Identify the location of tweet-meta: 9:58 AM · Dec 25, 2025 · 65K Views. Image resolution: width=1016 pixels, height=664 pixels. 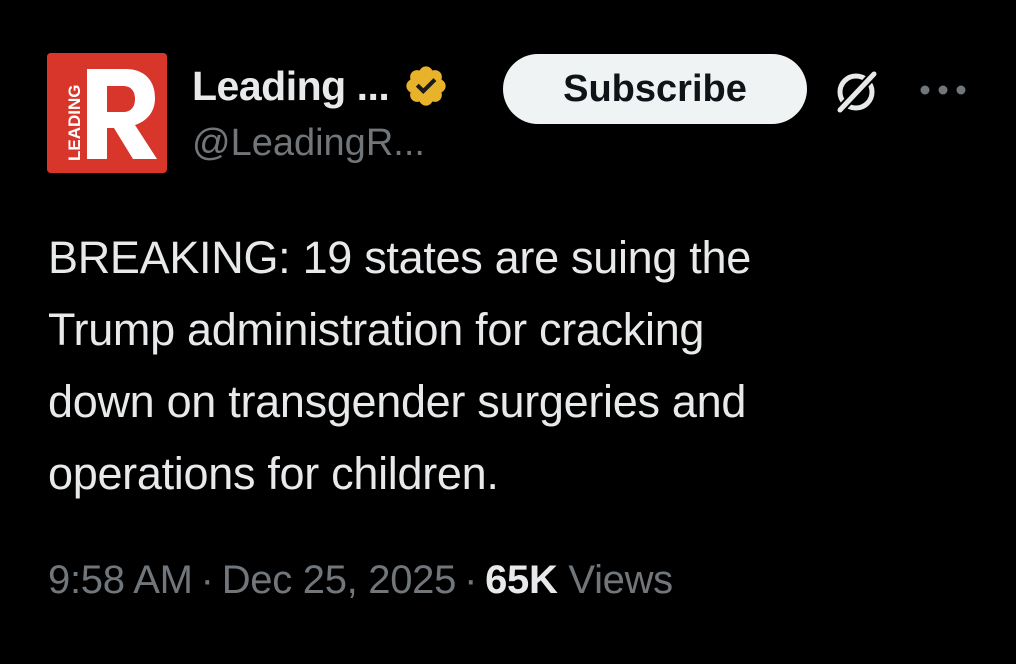
(360, 580).